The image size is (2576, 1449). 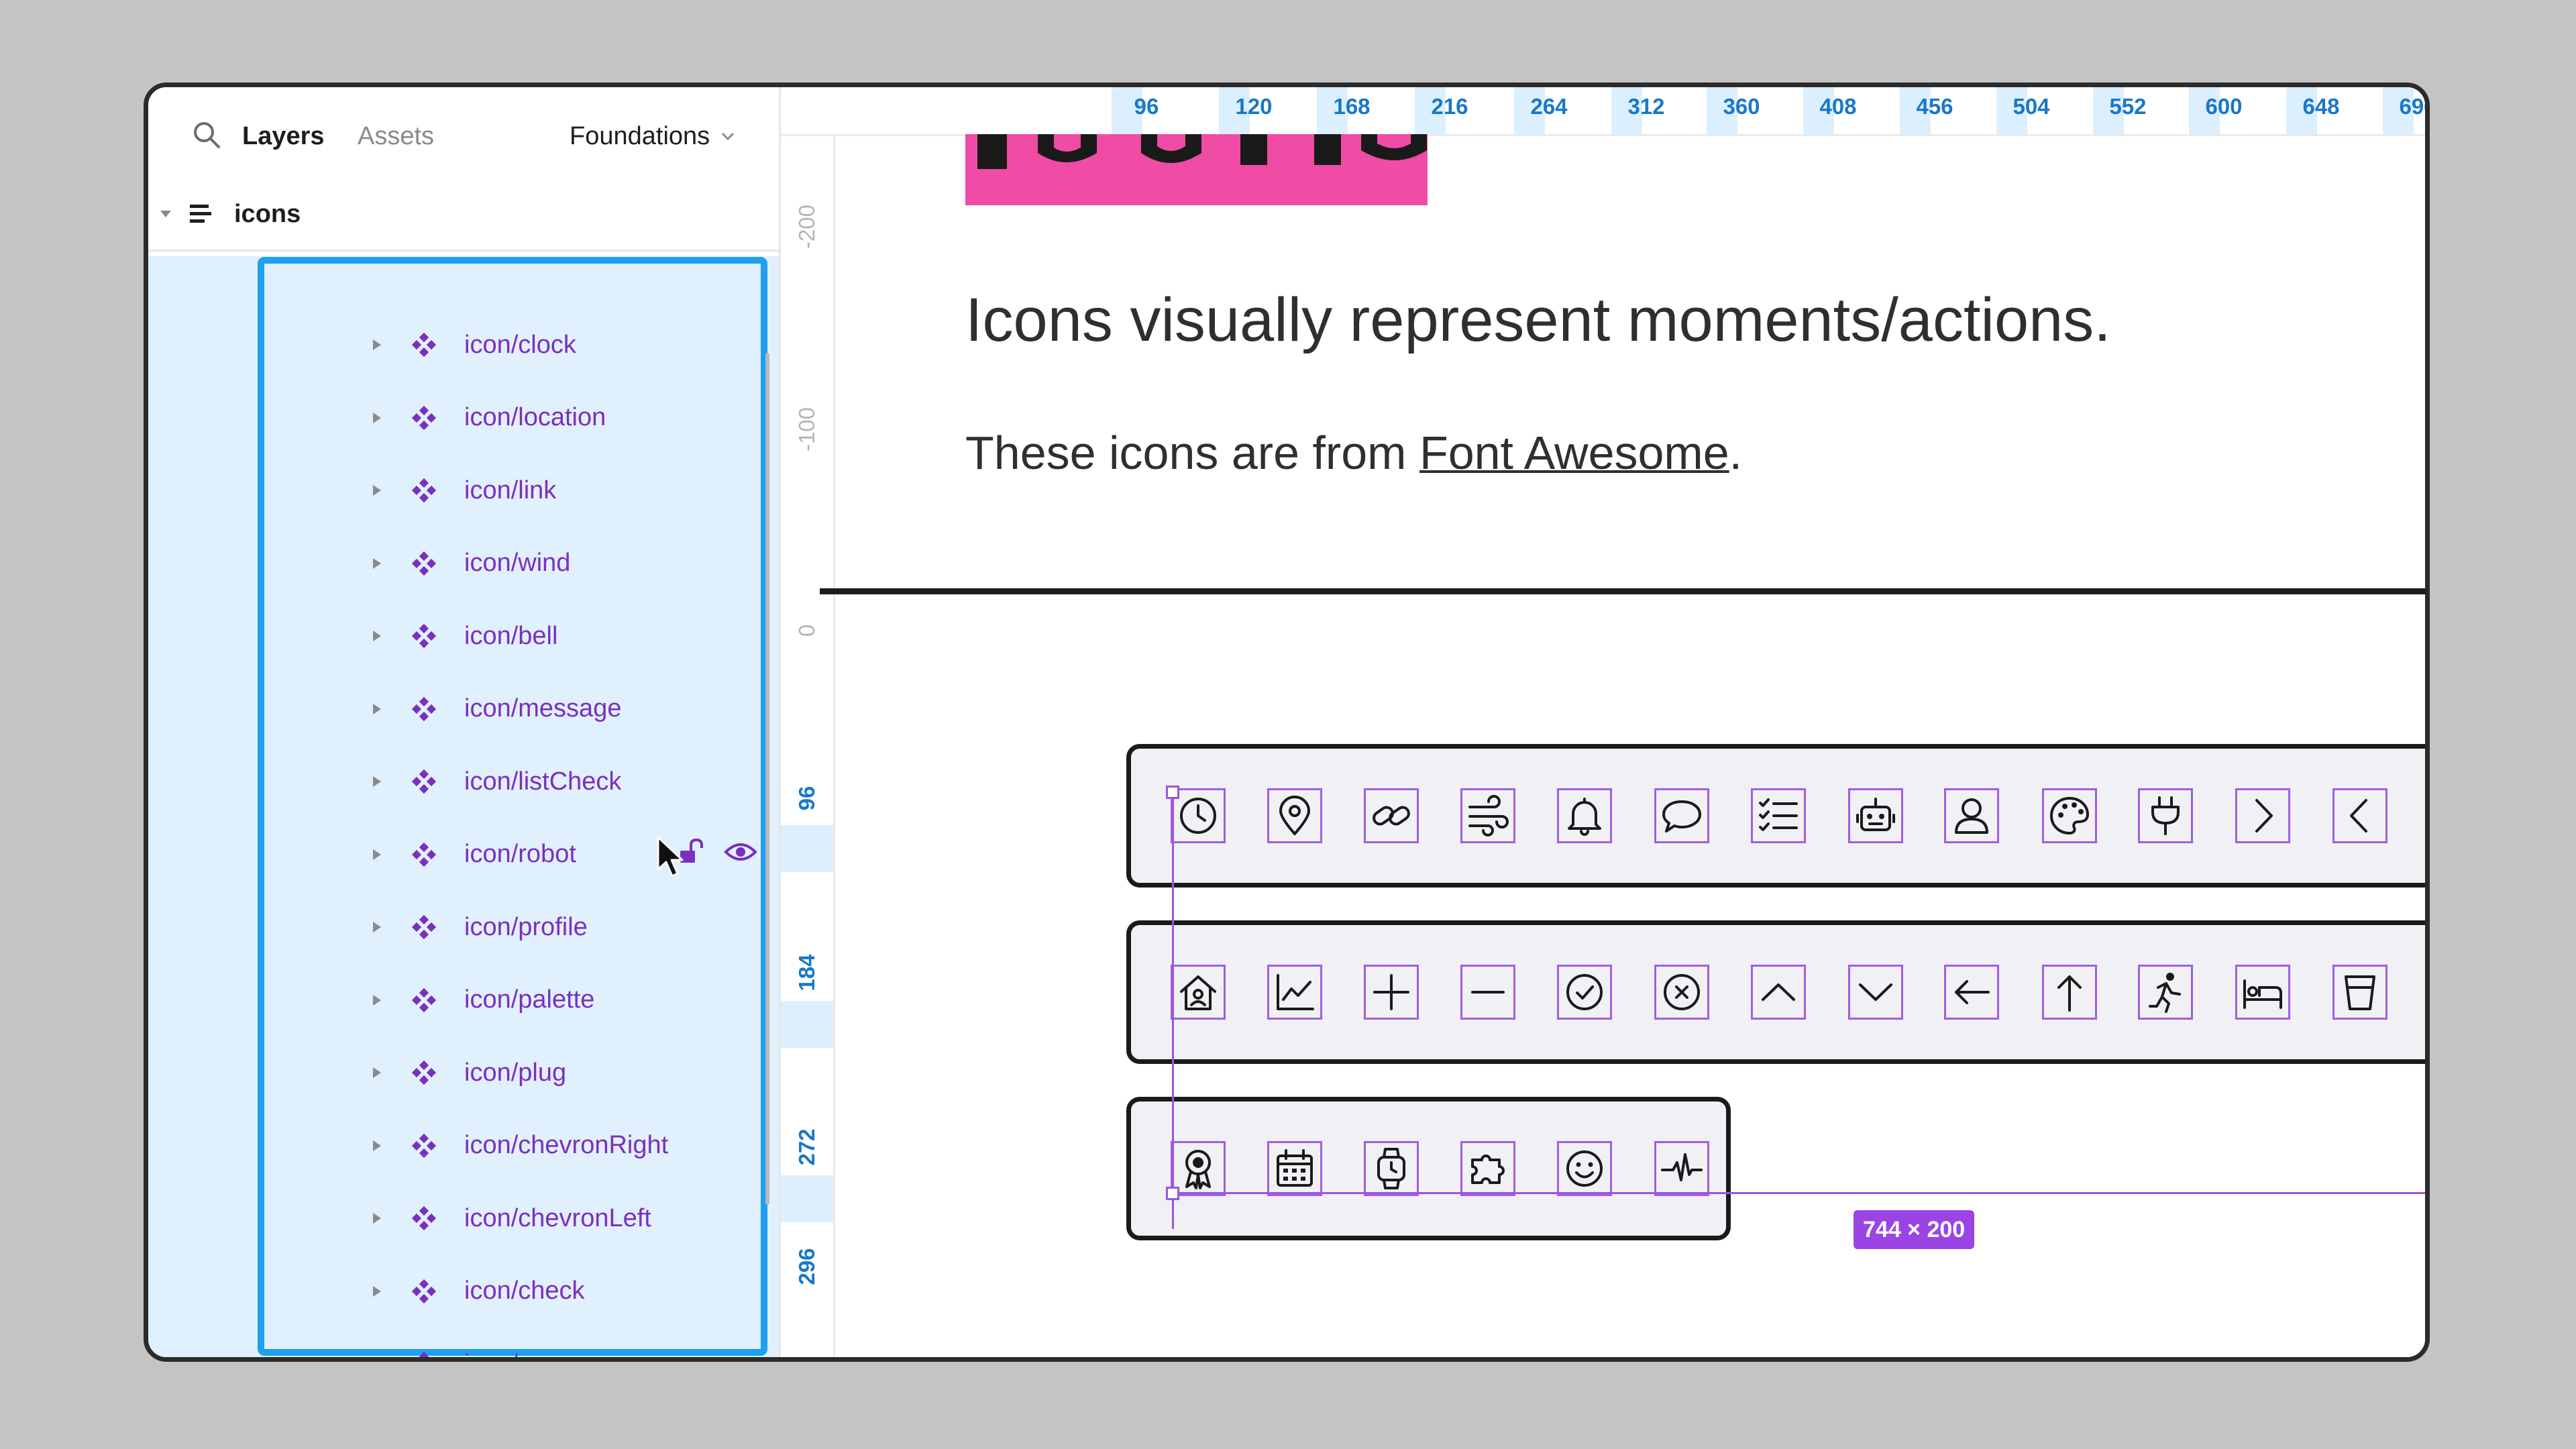 What do you see at coordinates (1646, 106) in the screenshot?
I see `ruler-tick-label: 312` at bounding box center [1646, 106].